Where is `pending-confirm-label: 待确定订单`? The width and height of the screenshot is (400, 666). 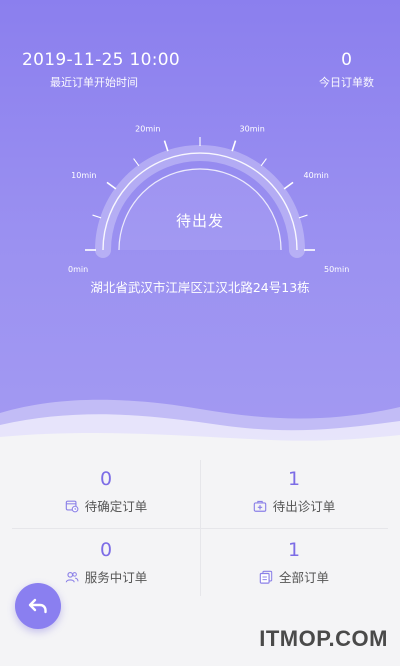 pending-confirm-label: 待确定订单 is located at coordinates (116, 506).